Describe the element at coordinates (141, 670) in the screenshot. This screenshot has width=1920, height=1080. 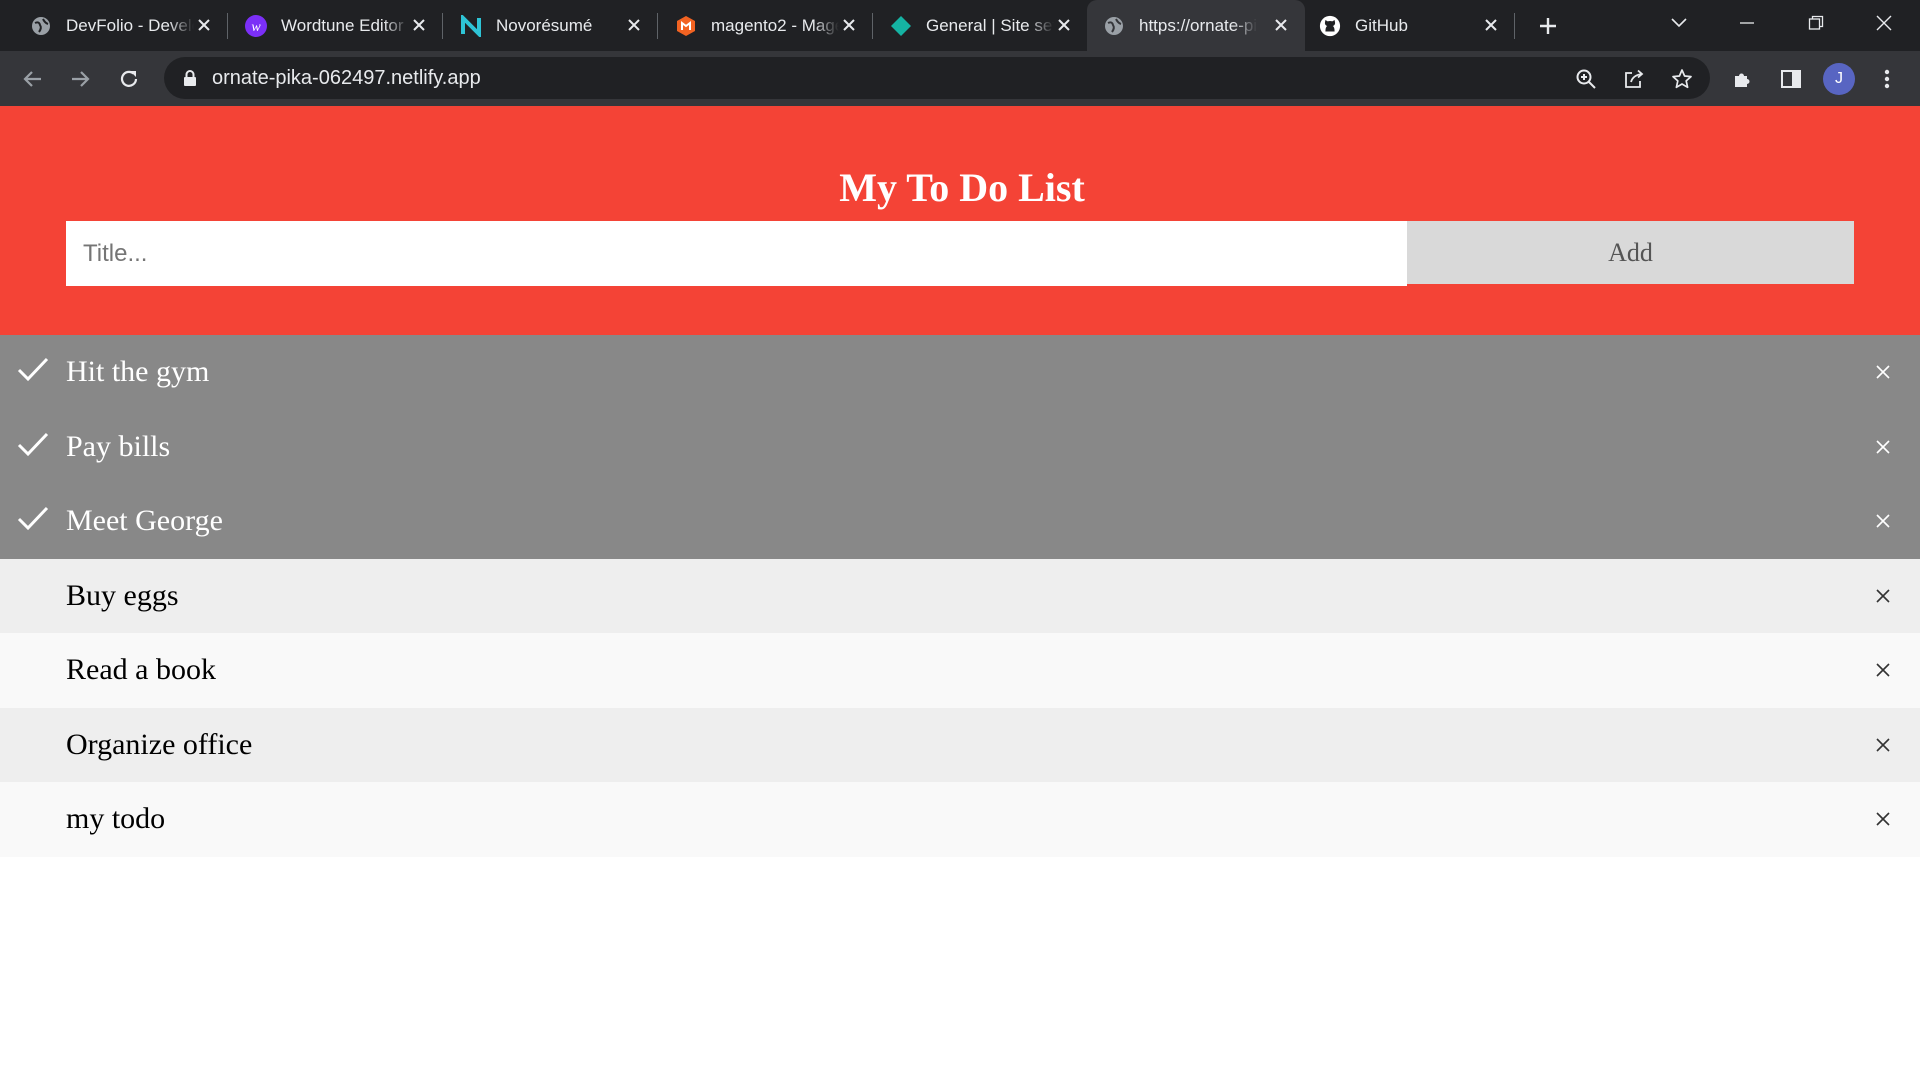
I see `todo-item-text: Read a book` at that location.